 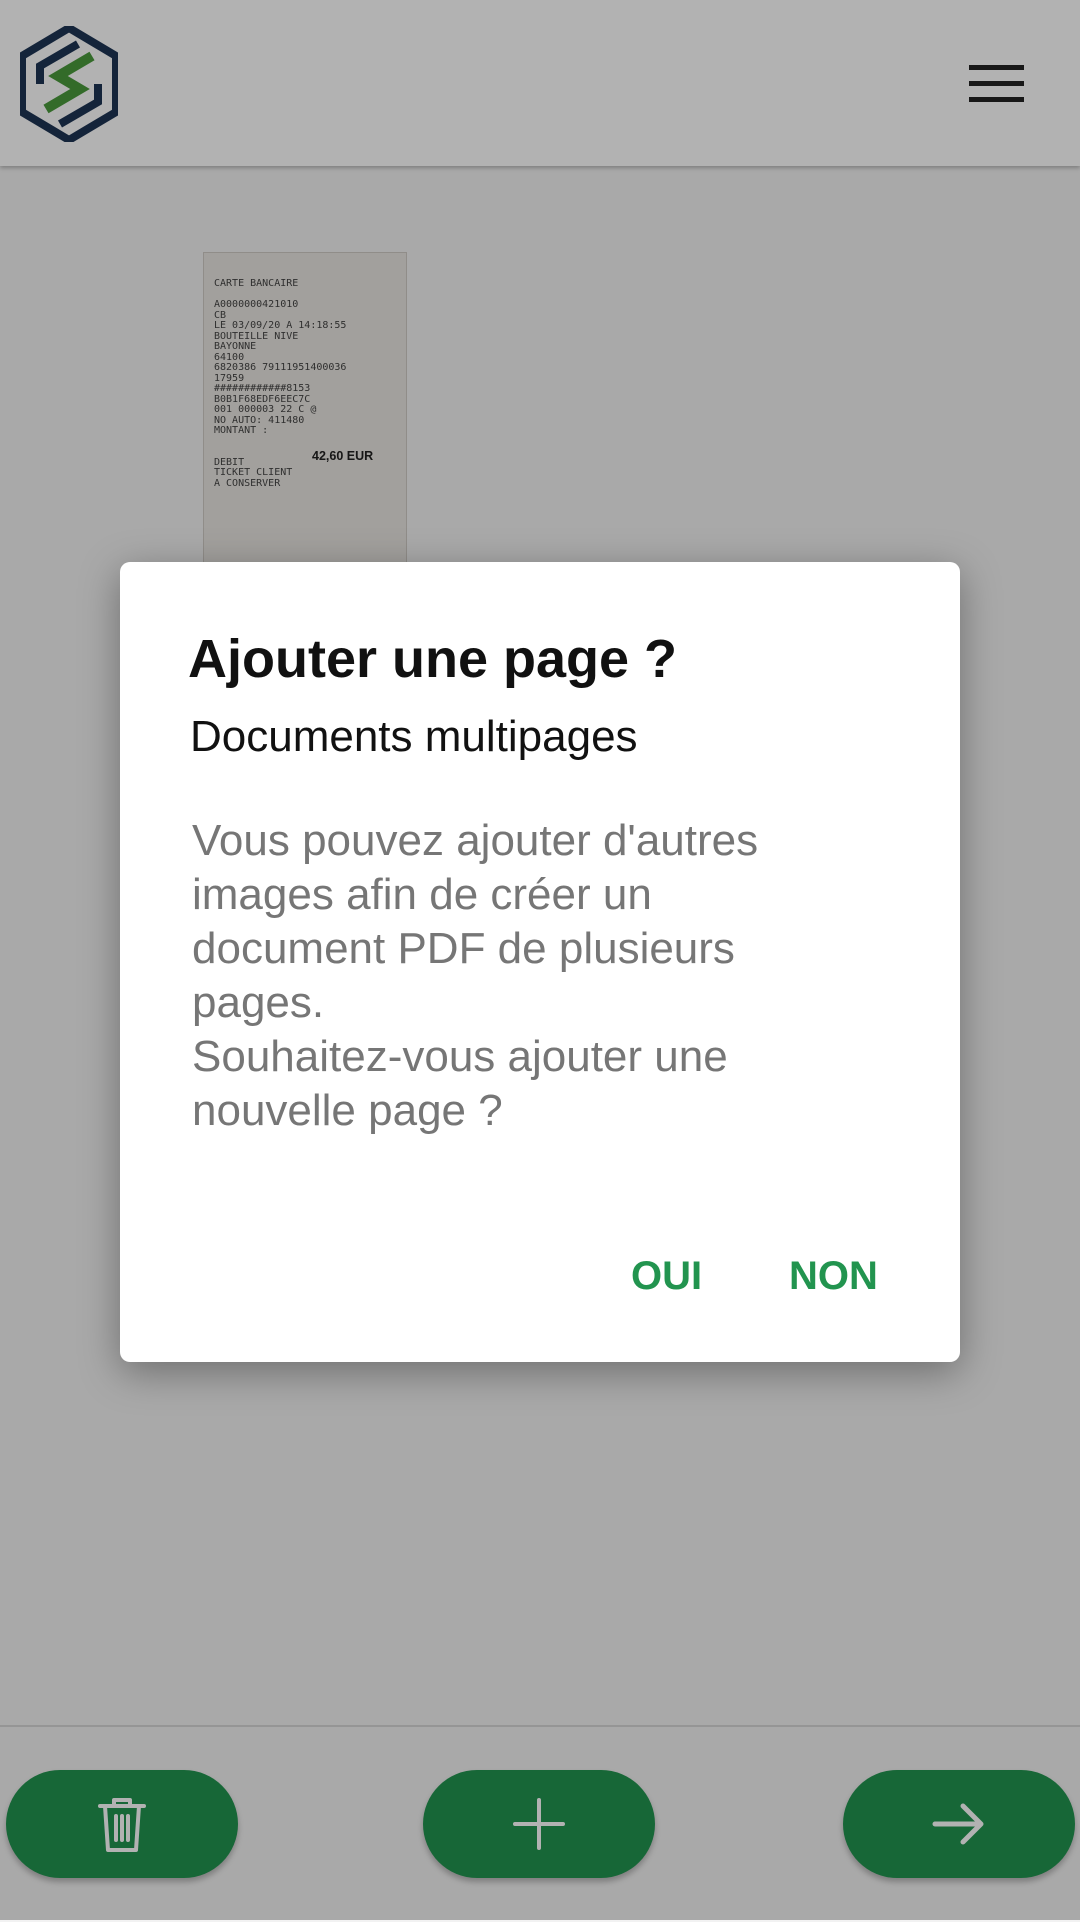 What do you see at coordinates (414, 736) in the screenshot?
I see `dialog-subtitle: Documents multipages` at bounding box center [414, 736].